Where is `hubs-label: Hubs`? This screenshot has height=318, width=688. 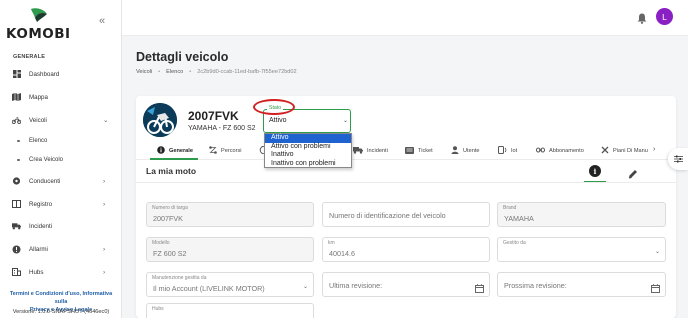 hubs-label: Hubs is located at coordinates (158, 309).